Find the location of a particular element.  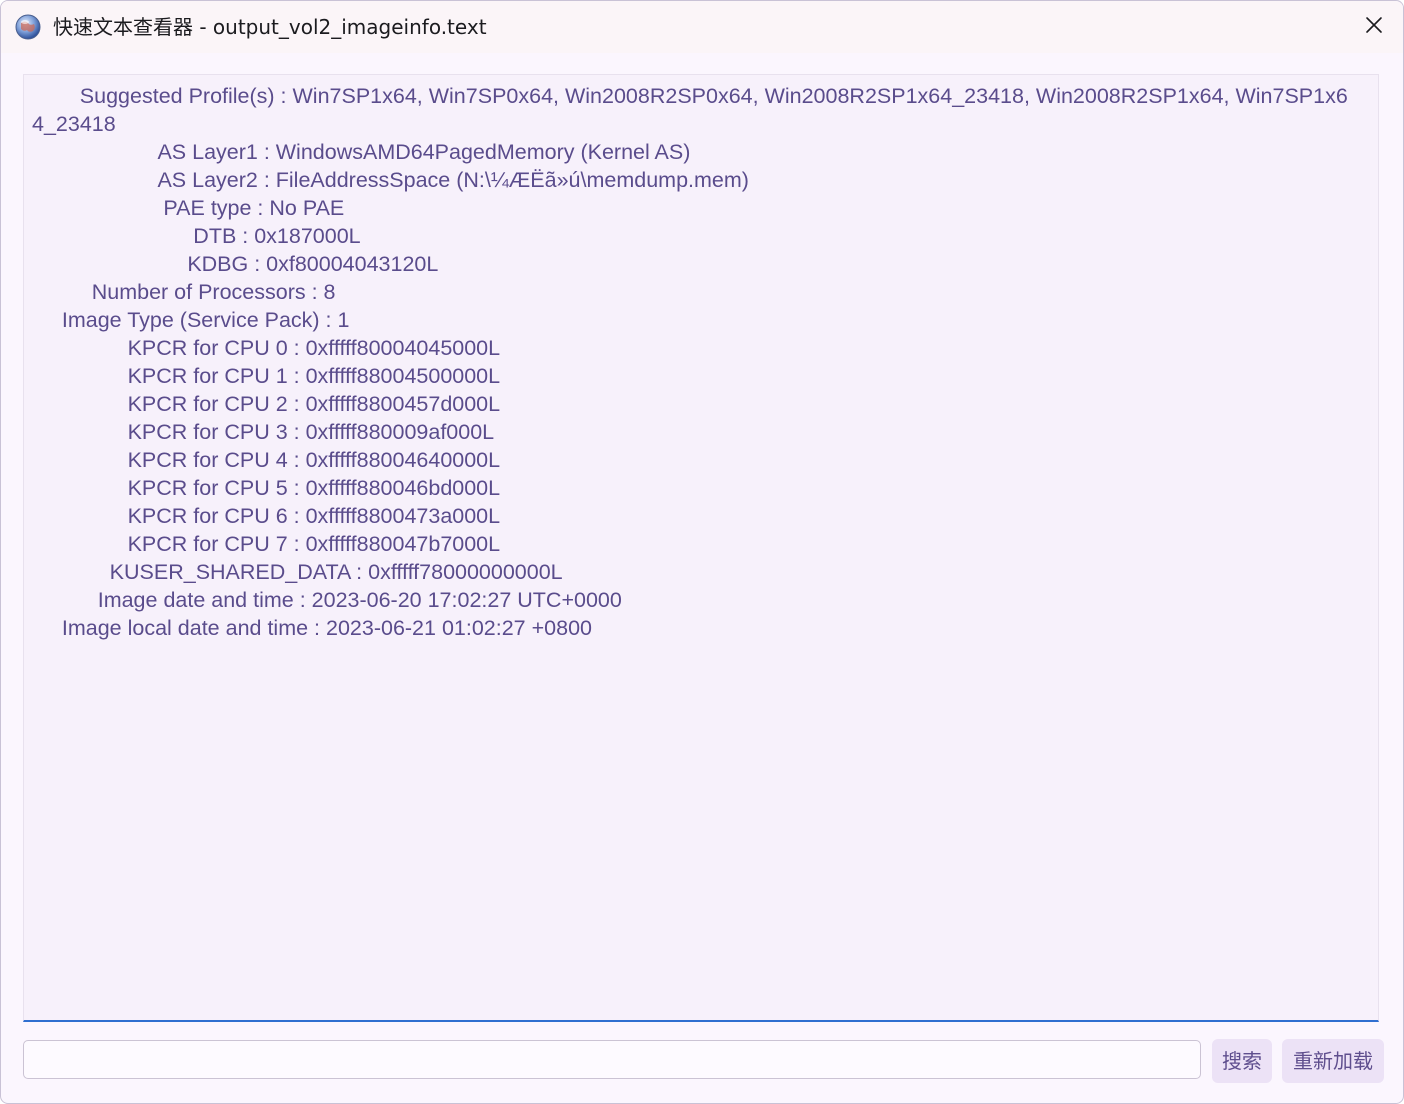

close-button is located at coordinates (1374, 27).